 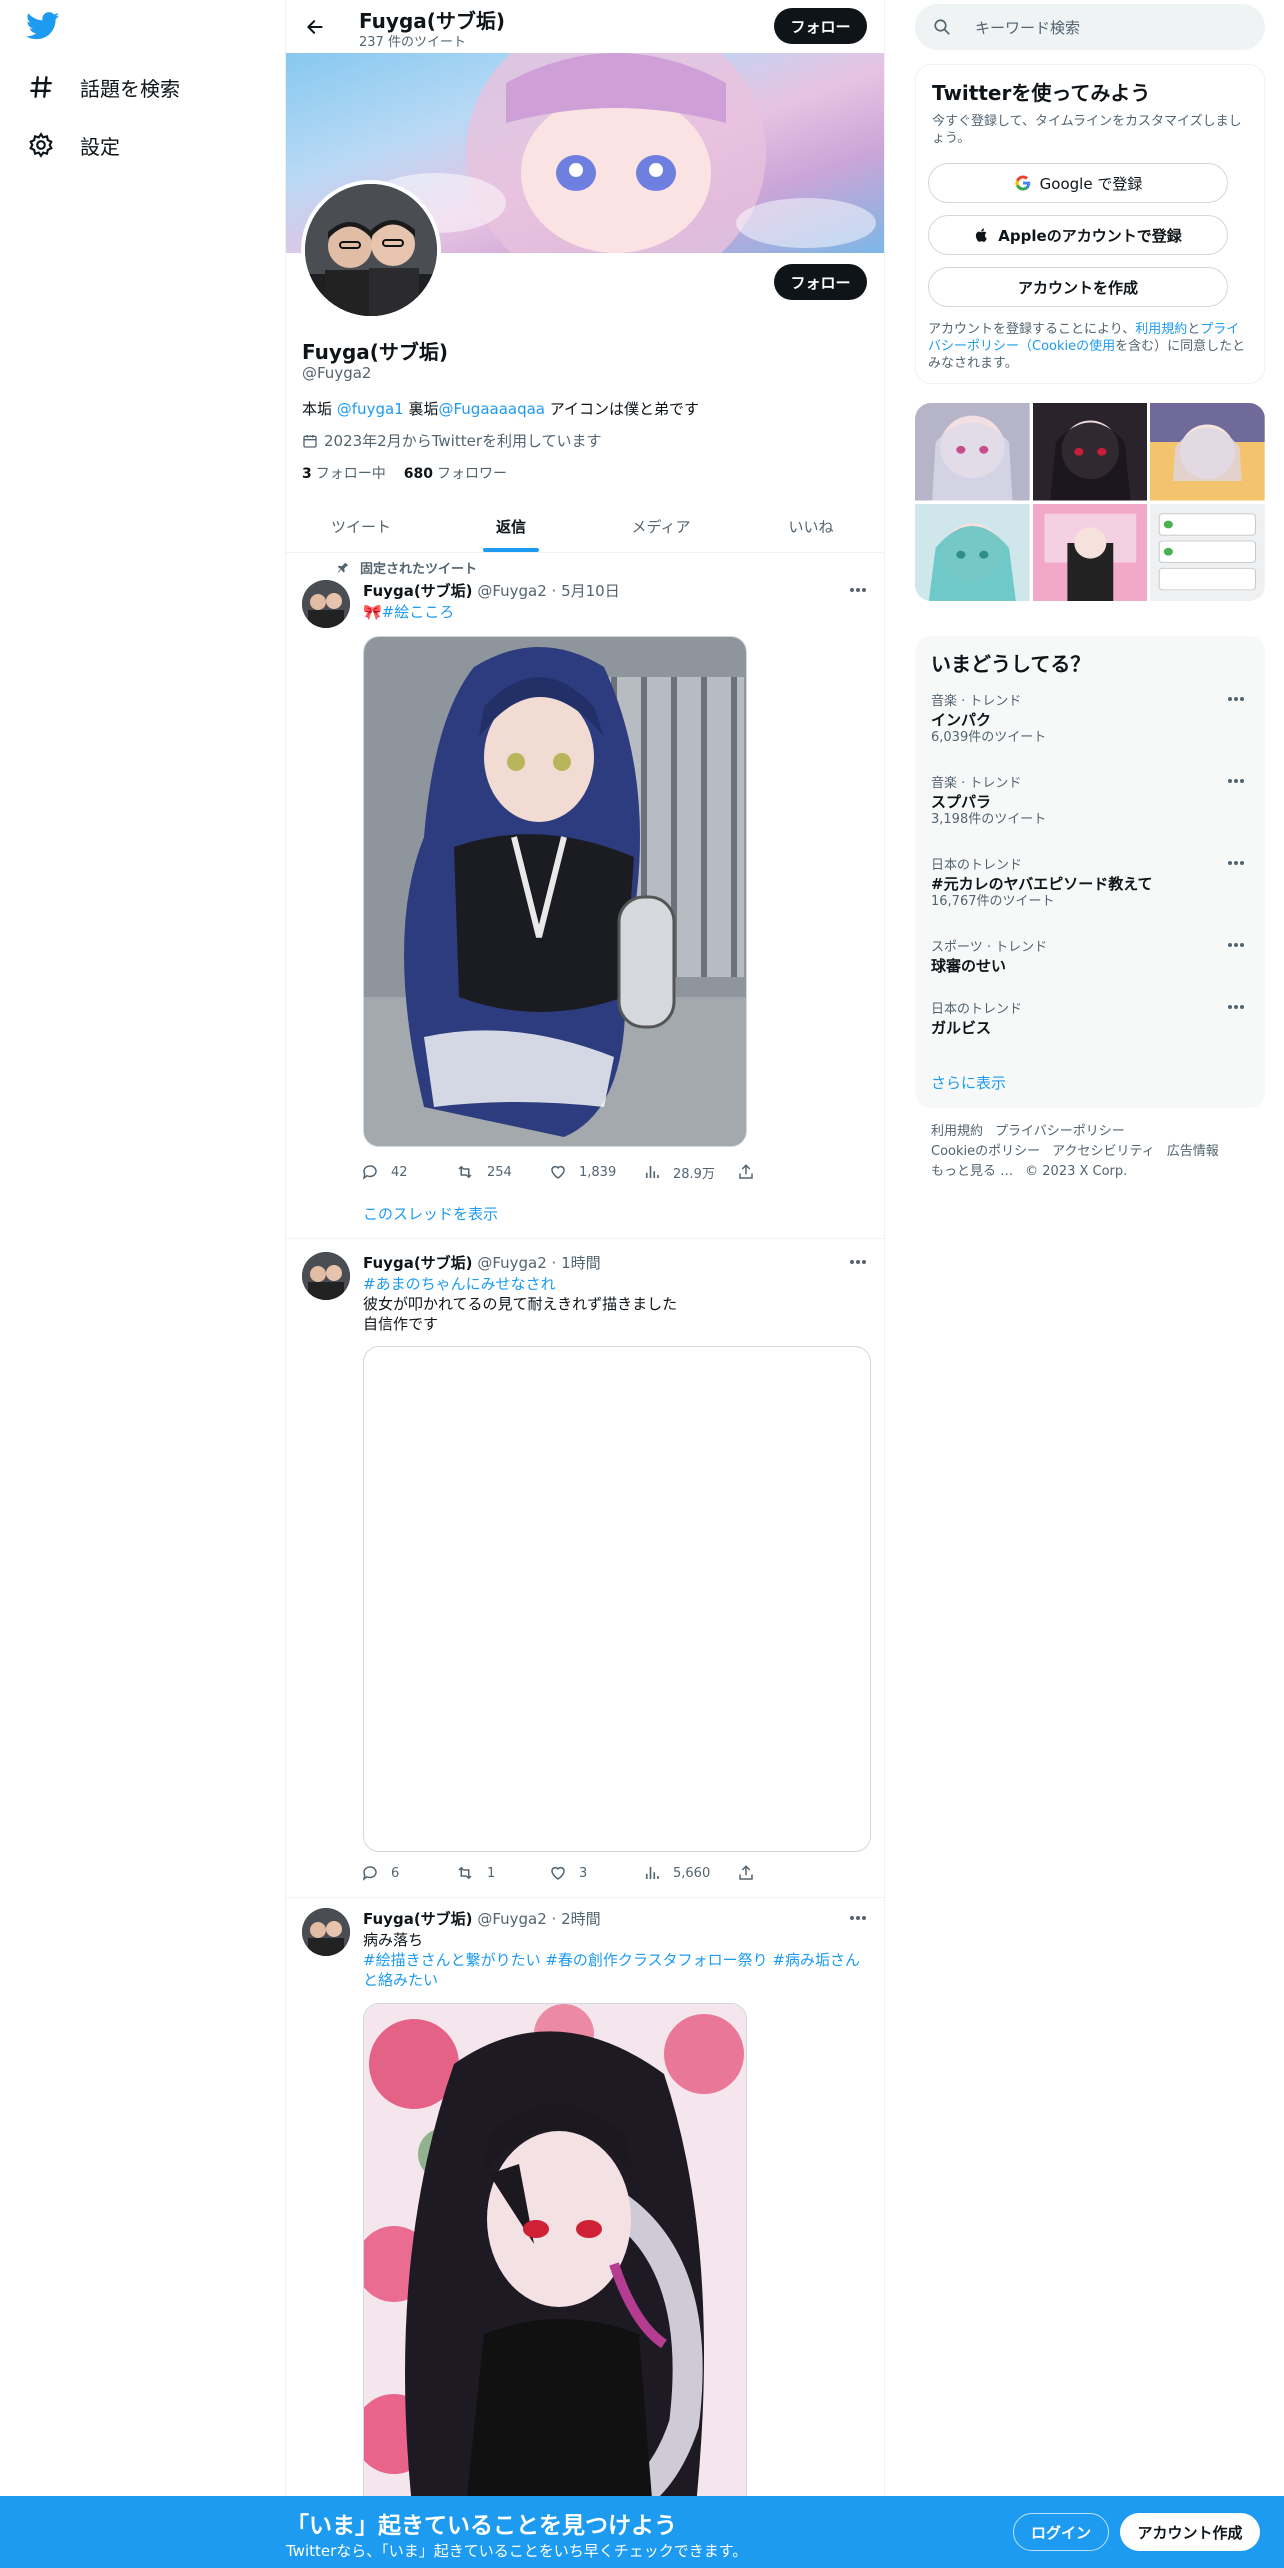 What do you see at coordinates (1091, 1020) in the screenshot?
I see `trend-item: 日本のトレンド ガルビス` at bounding box center [1091, 1020].